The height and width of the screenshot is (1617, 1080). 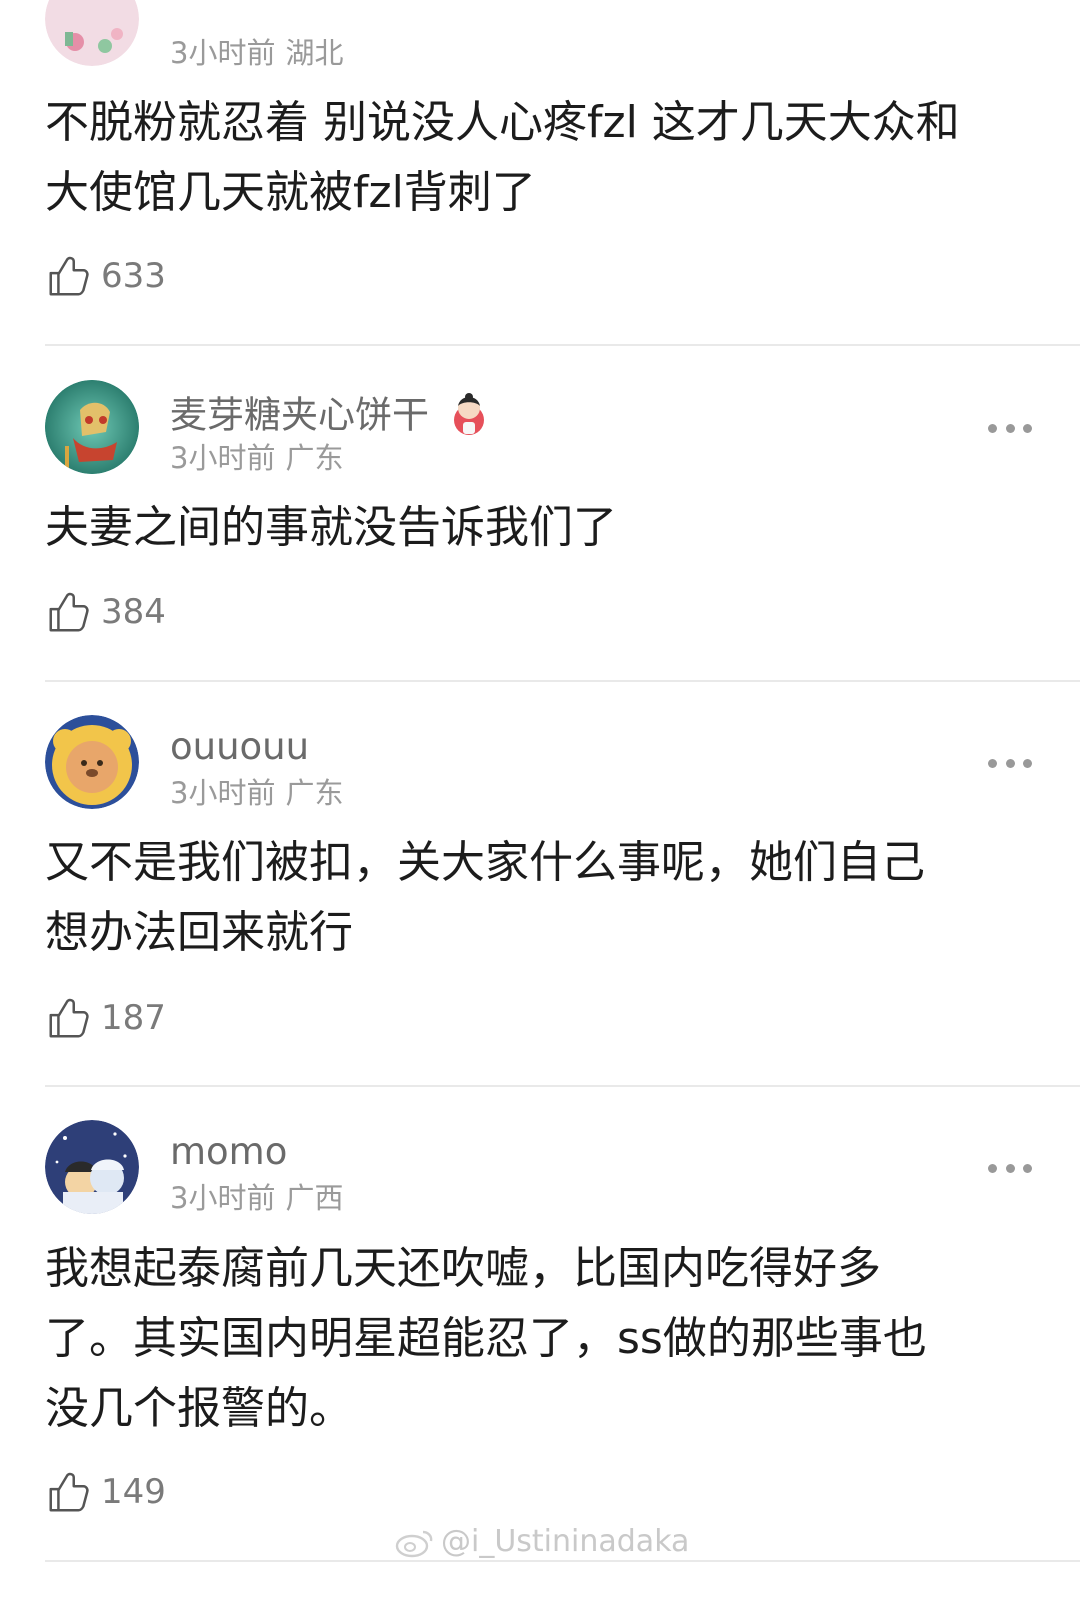 What do you see at coordinates (331, 527) in the screenshot?
I see `comment-text: 夫妻之间的事就没告诉我们了` at bounding box center [331, 527].